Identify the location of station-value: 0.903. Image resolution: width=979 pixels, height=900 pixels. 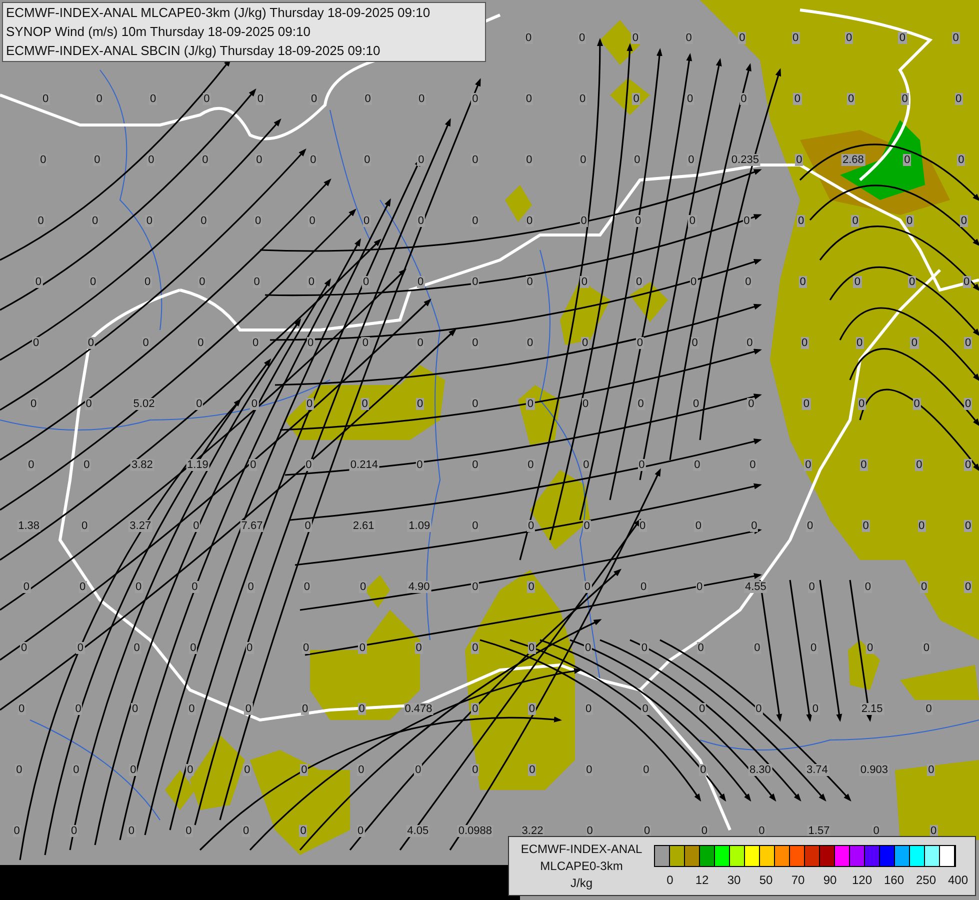
(874, 770).